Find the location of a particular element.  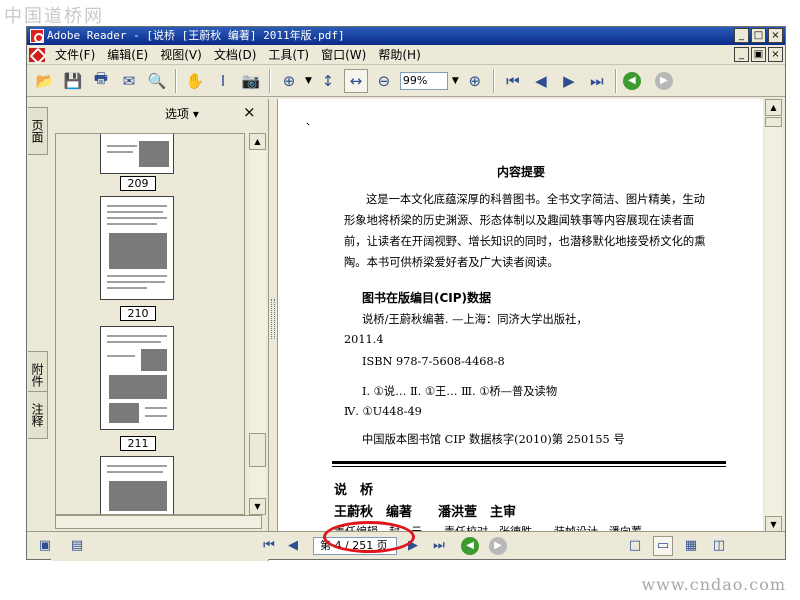

select-text-icon: I is located at coordinates (223, 81).